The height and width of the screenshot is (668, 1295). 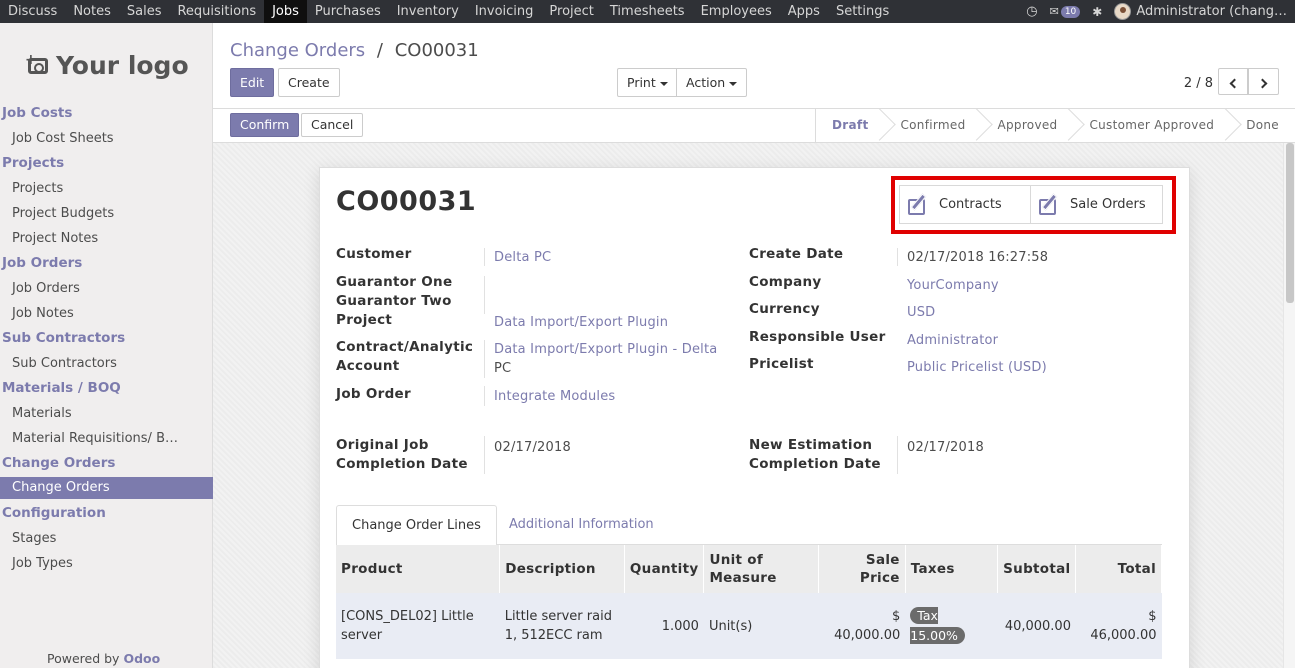 What do you see at coordinates (428, 11) in the screenshot?
I see `menu-inventory: Inventory` at bounding box center [428, 11].